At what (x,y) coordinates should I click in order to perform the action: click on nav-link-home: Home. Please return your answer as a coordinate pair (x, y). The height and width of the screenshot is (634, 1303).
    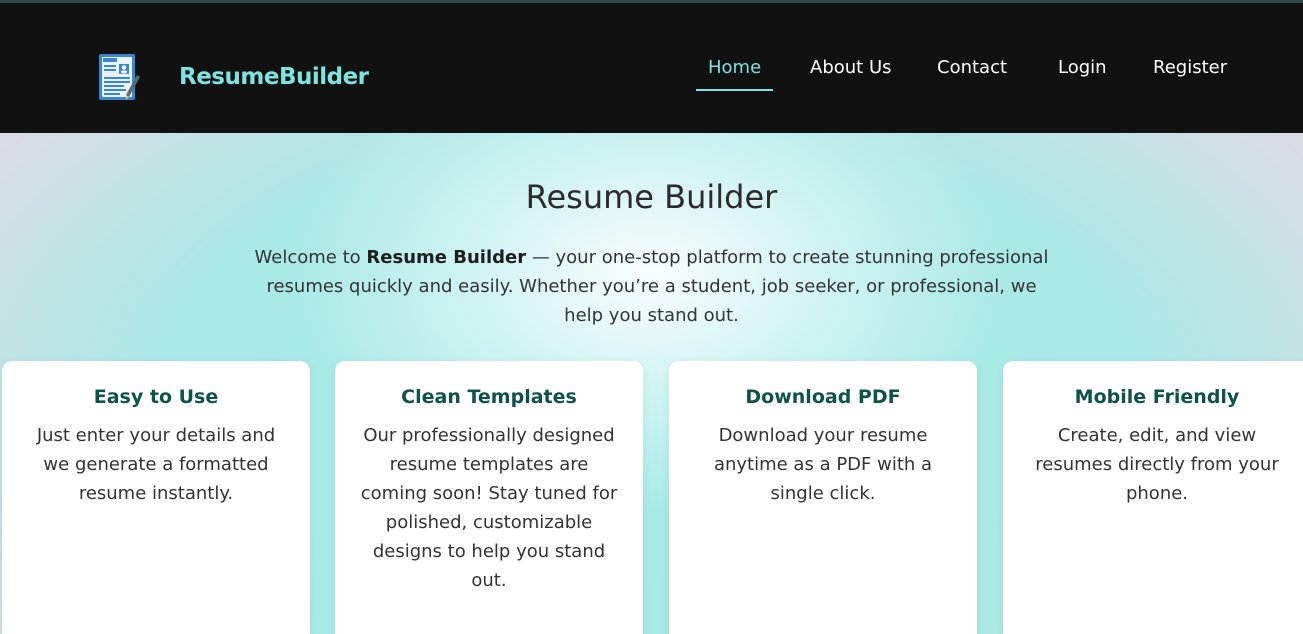
    Looking at the image, I should click on (734, 73).